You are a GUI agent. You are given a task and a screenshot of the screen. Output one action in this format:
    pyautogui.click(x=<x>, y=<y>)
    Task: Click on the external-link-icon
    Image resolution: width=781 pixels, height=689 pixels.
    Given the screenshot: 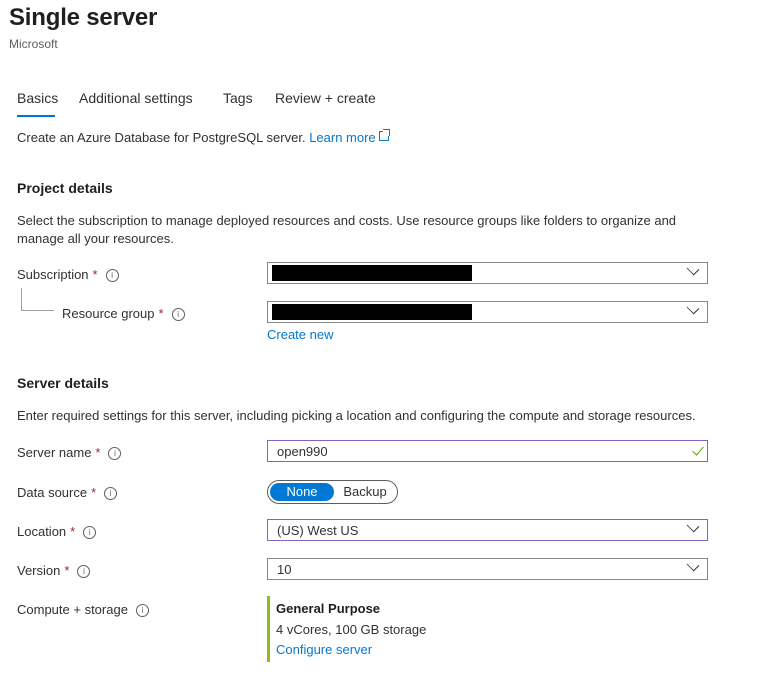 What is the action you would take?
    pyautogui.click(x=384, y=135)
    